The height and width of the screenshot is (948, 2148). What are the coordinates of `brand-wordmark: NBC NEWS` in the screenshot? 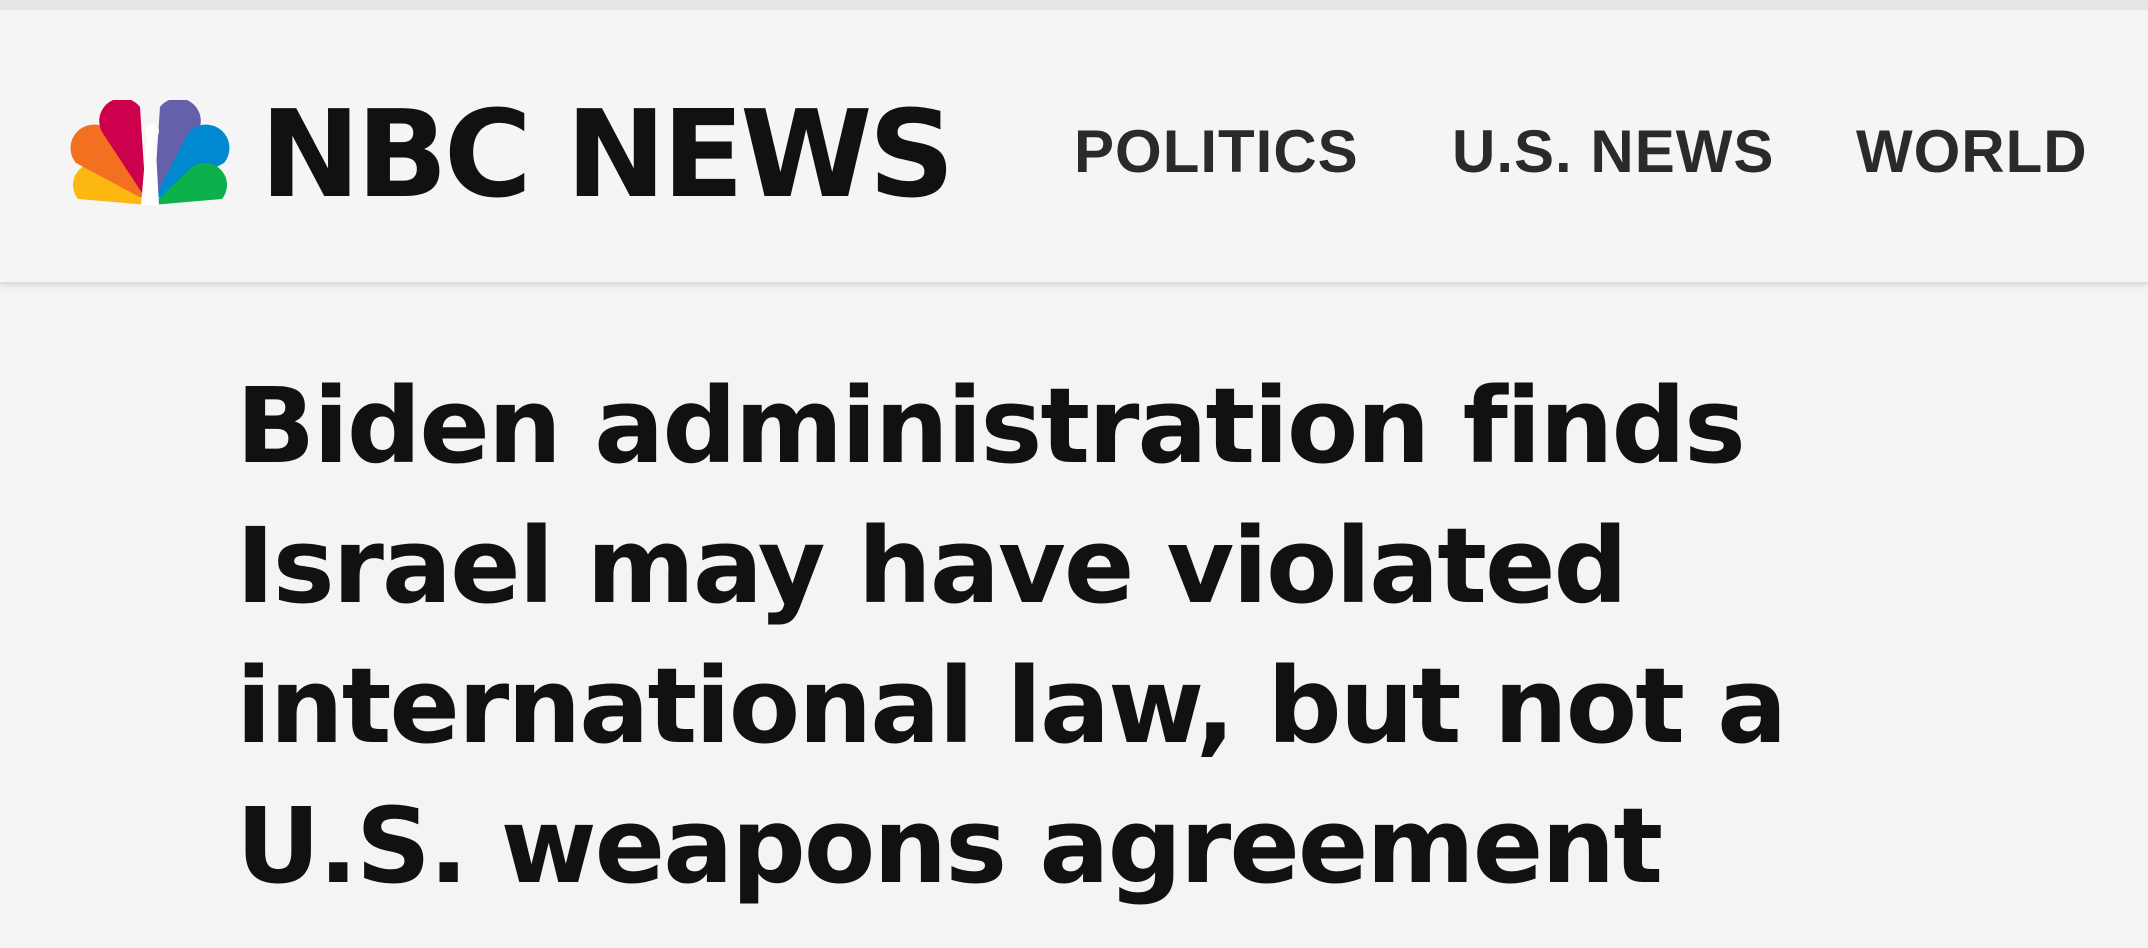 It's located at (607, 155).